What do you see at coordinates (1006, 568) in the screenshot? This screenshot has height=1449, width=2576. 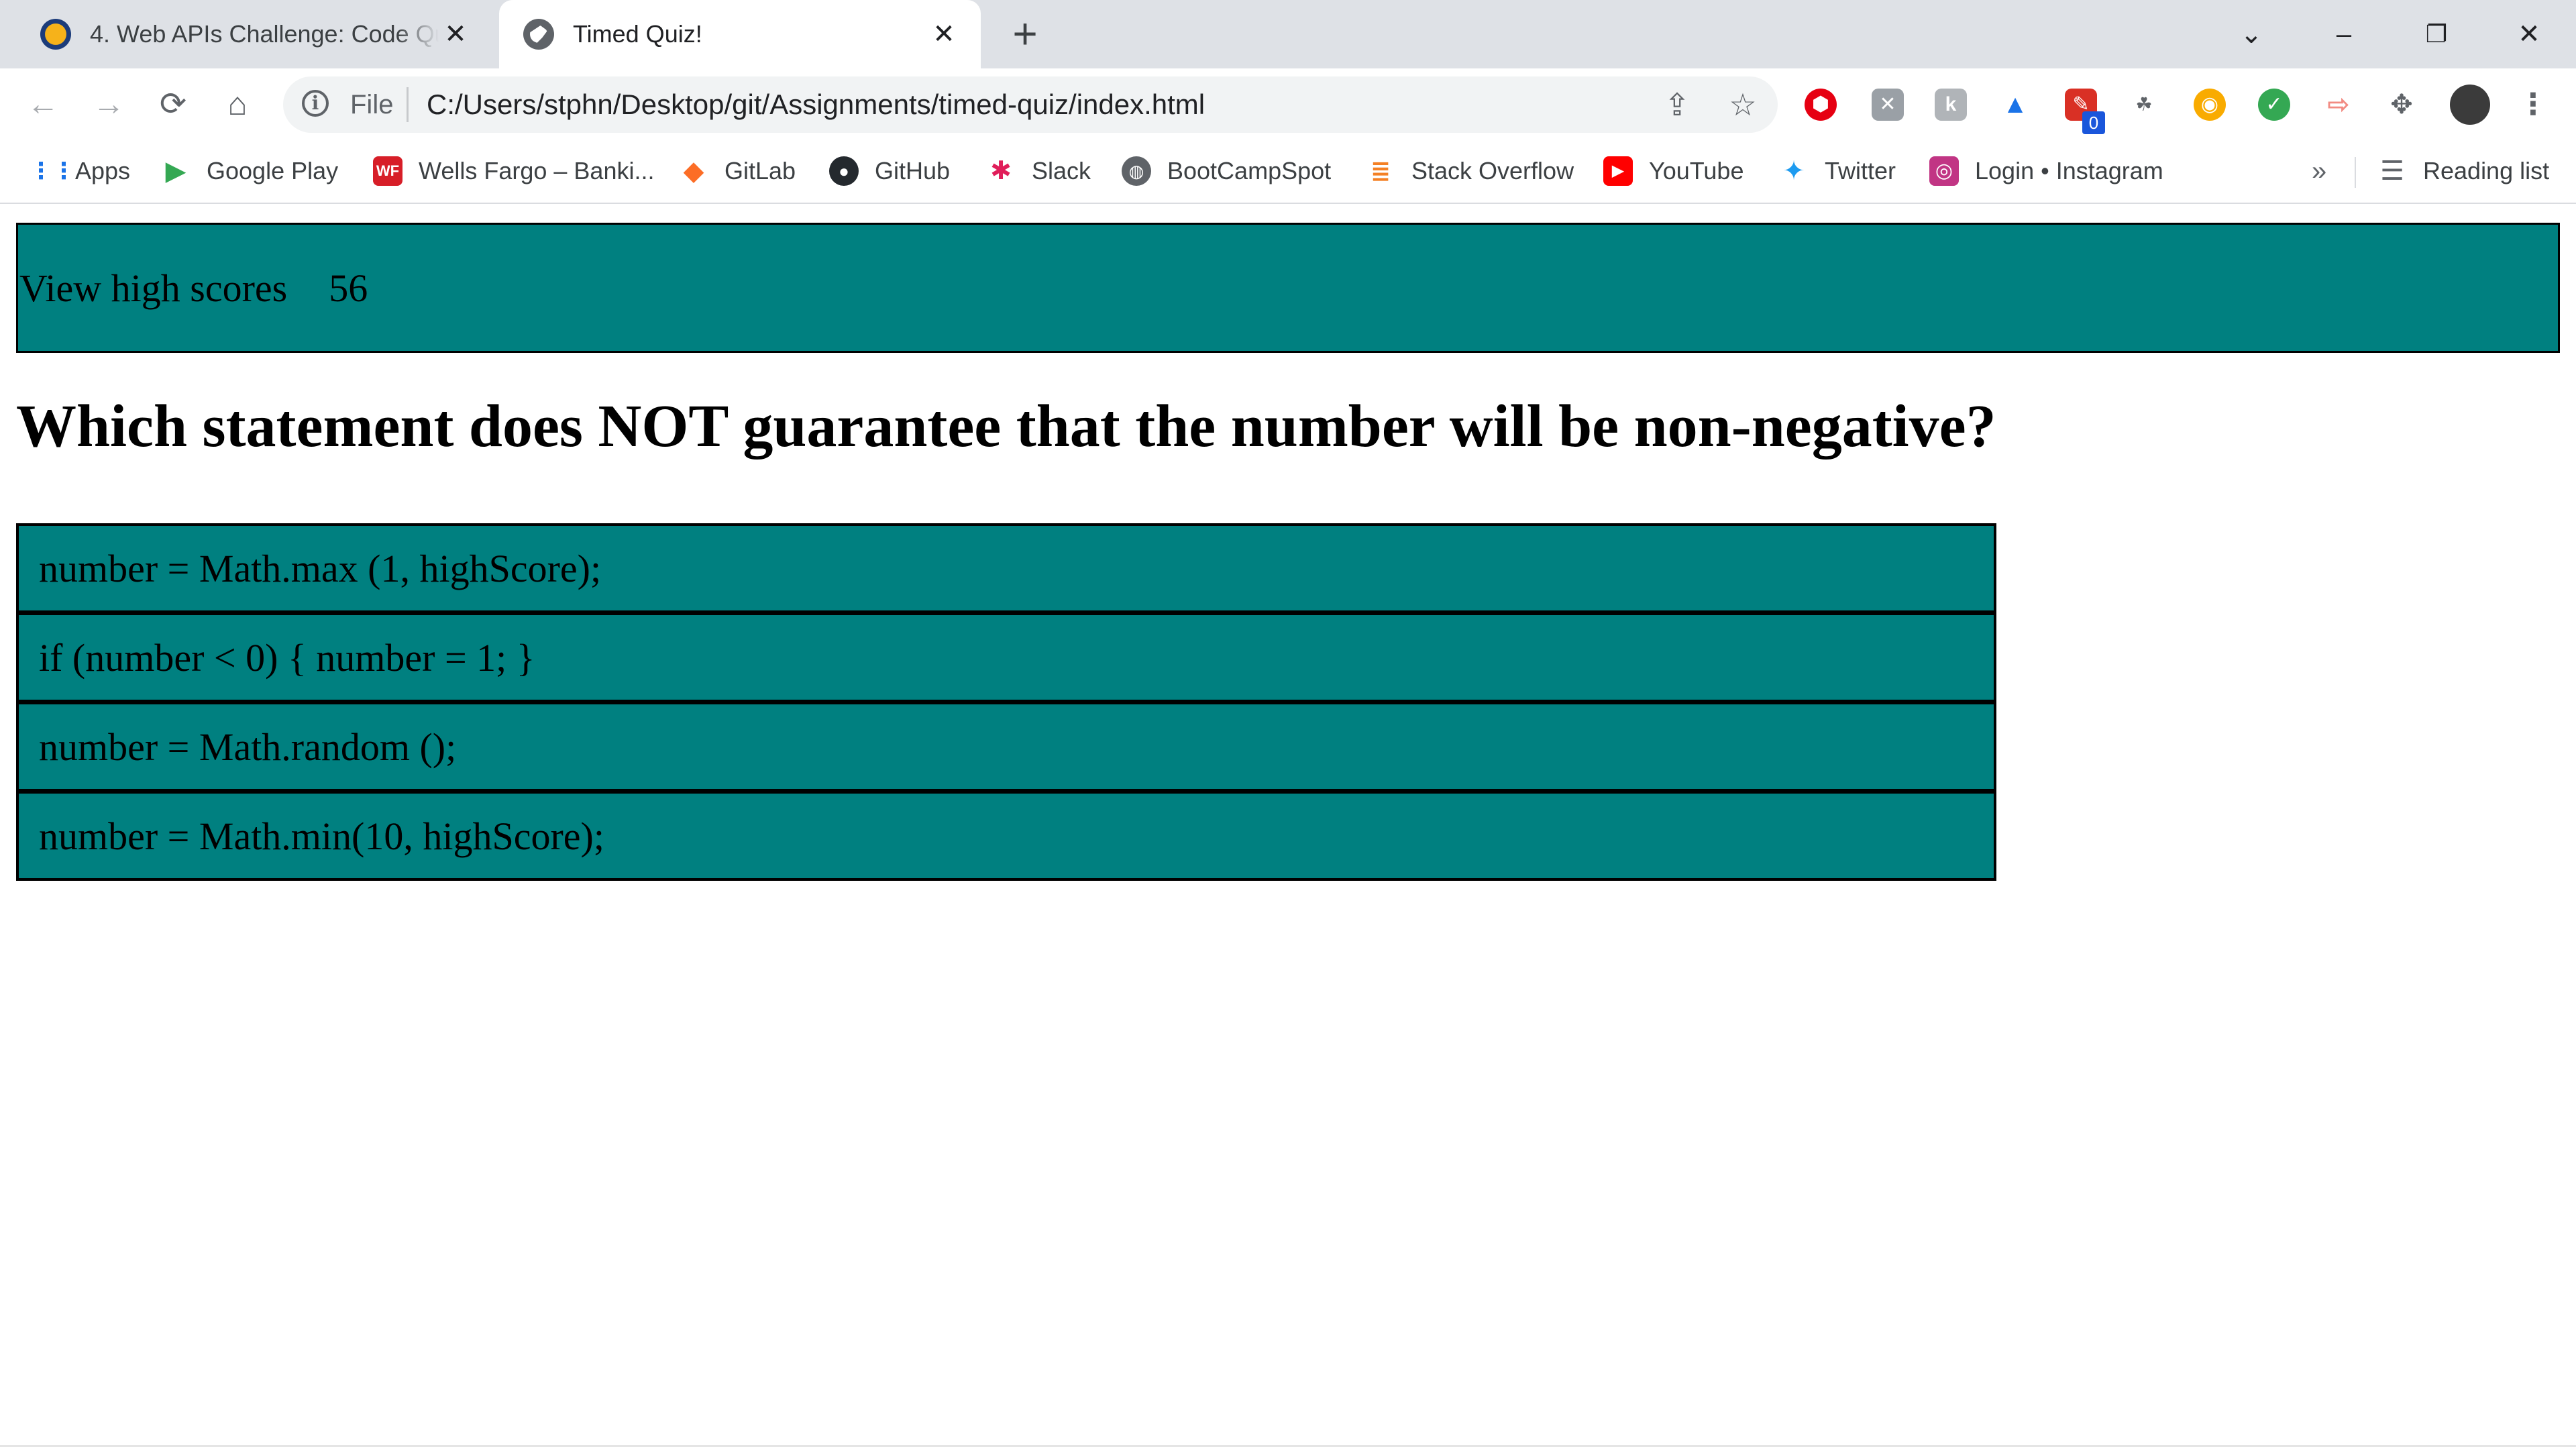 I see `answer-button: number = Math.max (1, highScore);` at bounding box center [1006, 568].